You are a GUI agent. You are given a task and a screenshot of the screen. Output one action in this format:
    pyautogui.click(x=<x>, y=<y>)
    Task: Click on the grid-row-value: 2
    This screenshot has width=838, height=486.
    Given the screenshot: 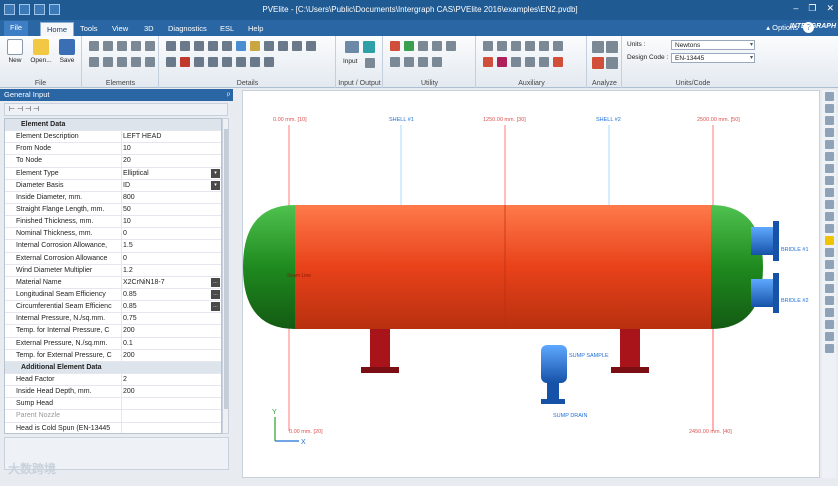 What is the action you would take?
    pyautogui.click(x=125, y=379)
    